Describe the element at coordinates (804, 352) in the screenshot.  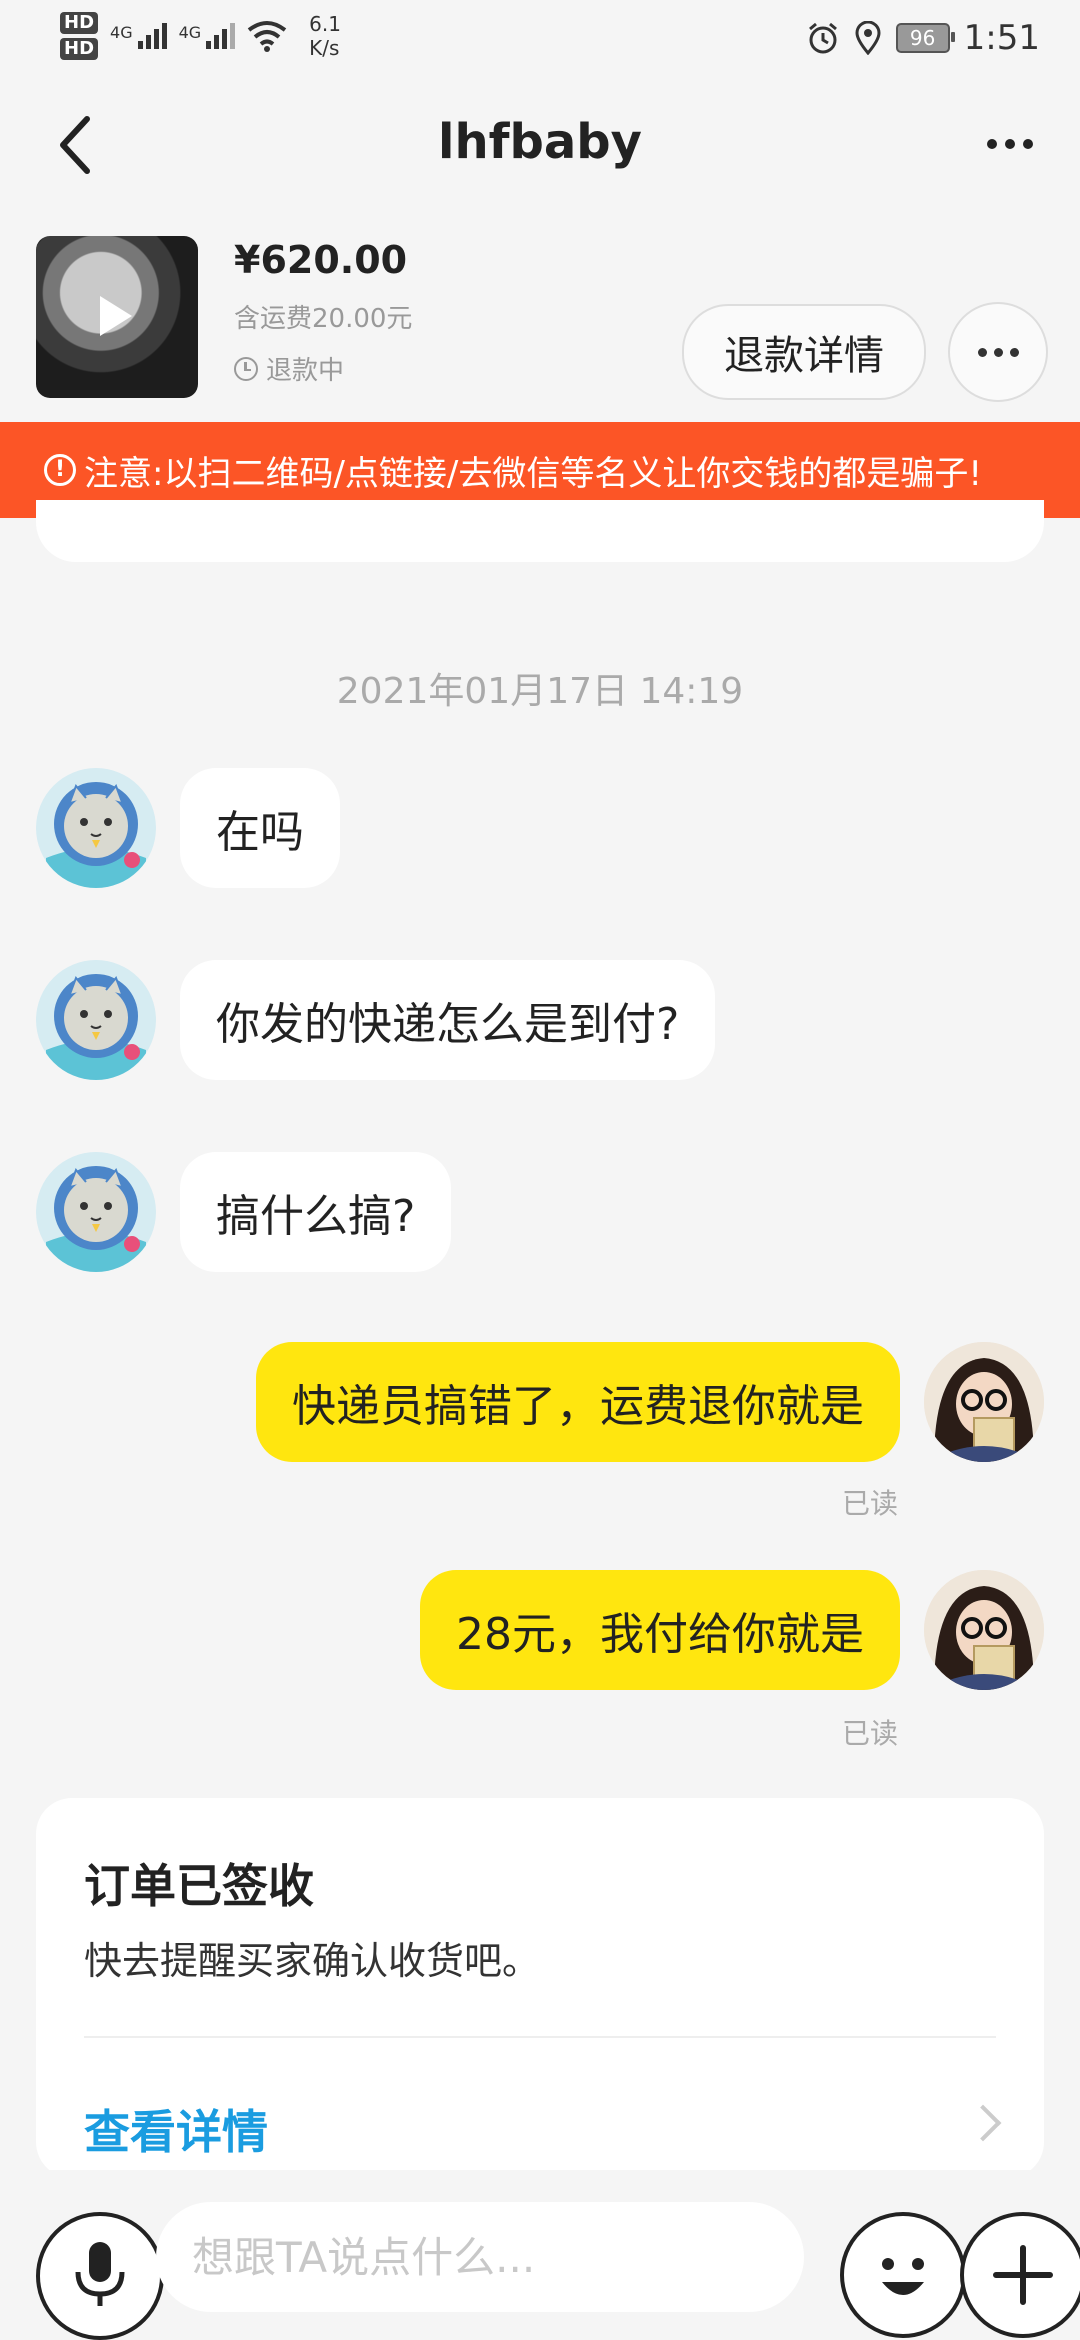
I see `refund-details-button: 退款详情` at that location.